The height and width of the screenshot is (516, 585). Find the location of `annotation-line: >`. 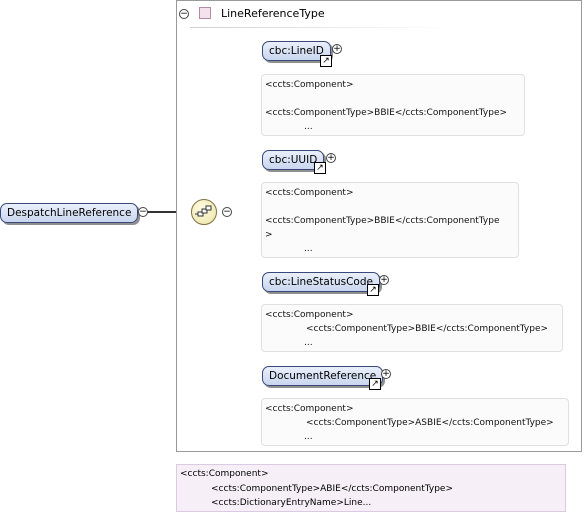

annotation-line: > is located at coordinates (269, 235).